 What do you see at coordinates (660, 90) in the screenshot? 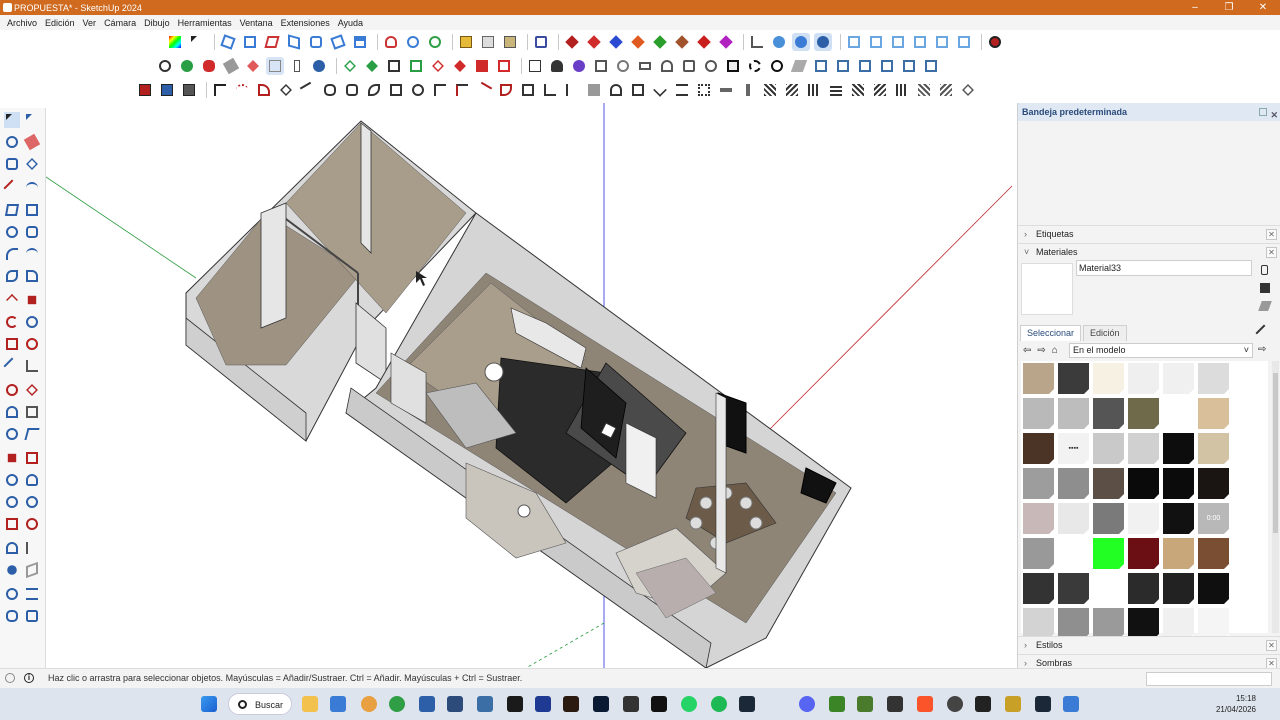
I see `roof-tool-icon` at bounding box center [660, 90].